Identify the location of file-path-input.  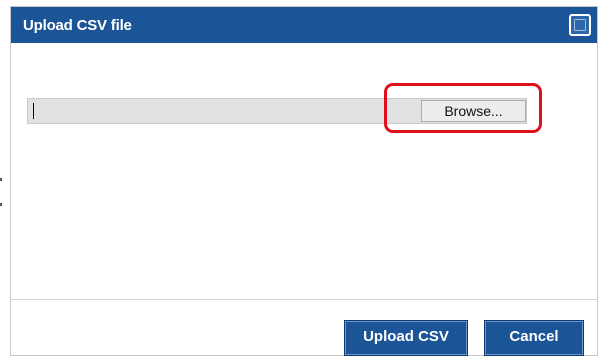
(215, 111).